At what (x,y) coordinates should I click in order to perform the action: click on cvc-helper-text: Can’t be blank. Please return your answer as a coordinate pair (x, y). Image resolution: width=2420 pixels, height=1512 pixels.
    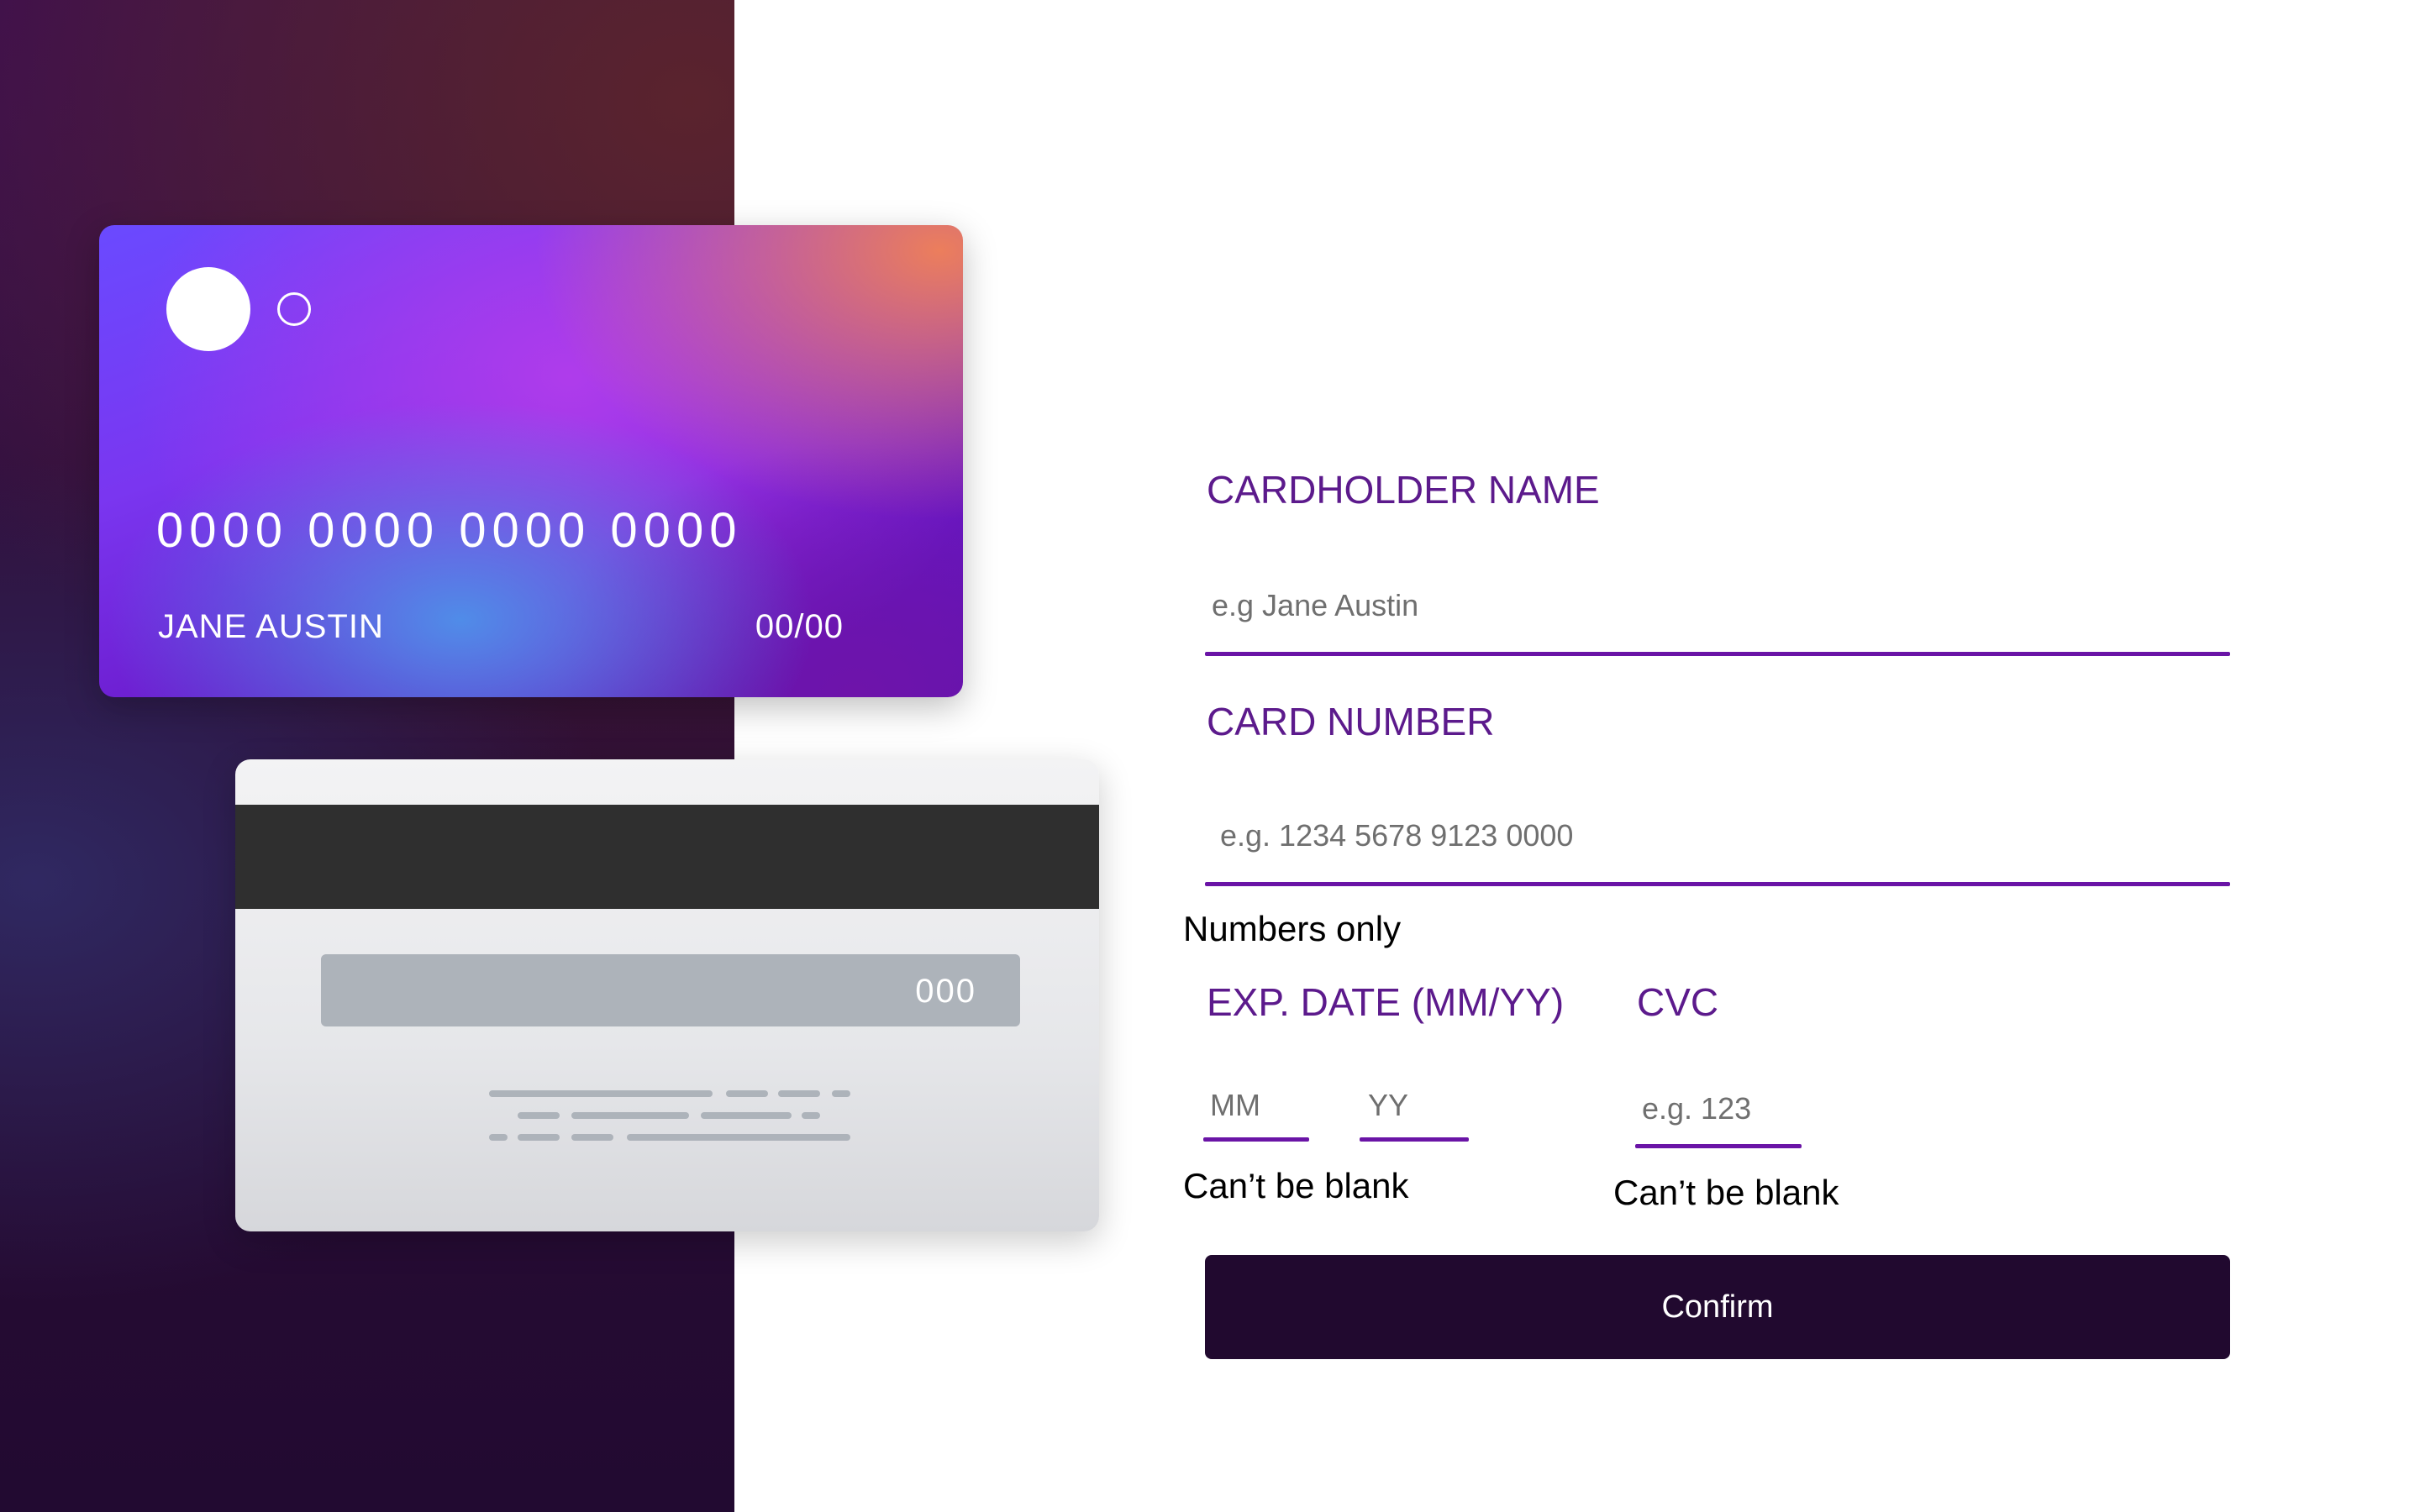
    Looking at the image, I should click on (1726, 1192).